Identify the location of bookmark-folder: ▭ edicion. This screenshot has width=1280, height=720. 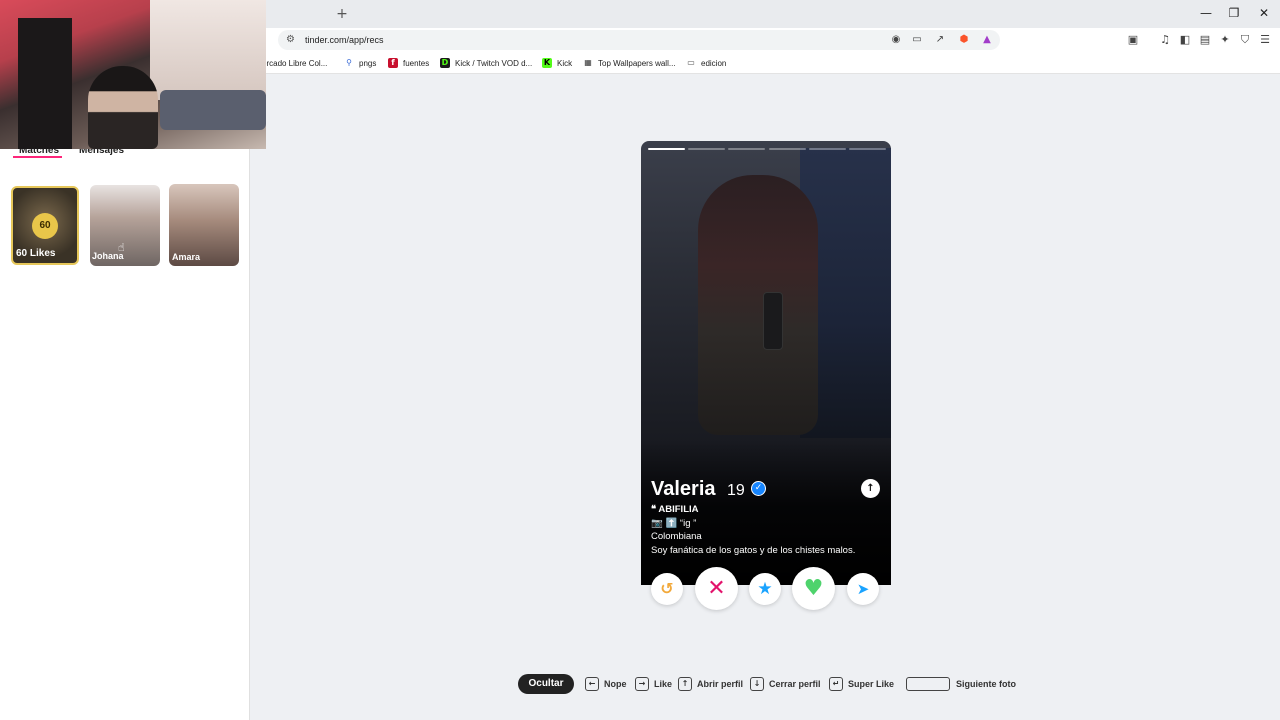
(706, 63).